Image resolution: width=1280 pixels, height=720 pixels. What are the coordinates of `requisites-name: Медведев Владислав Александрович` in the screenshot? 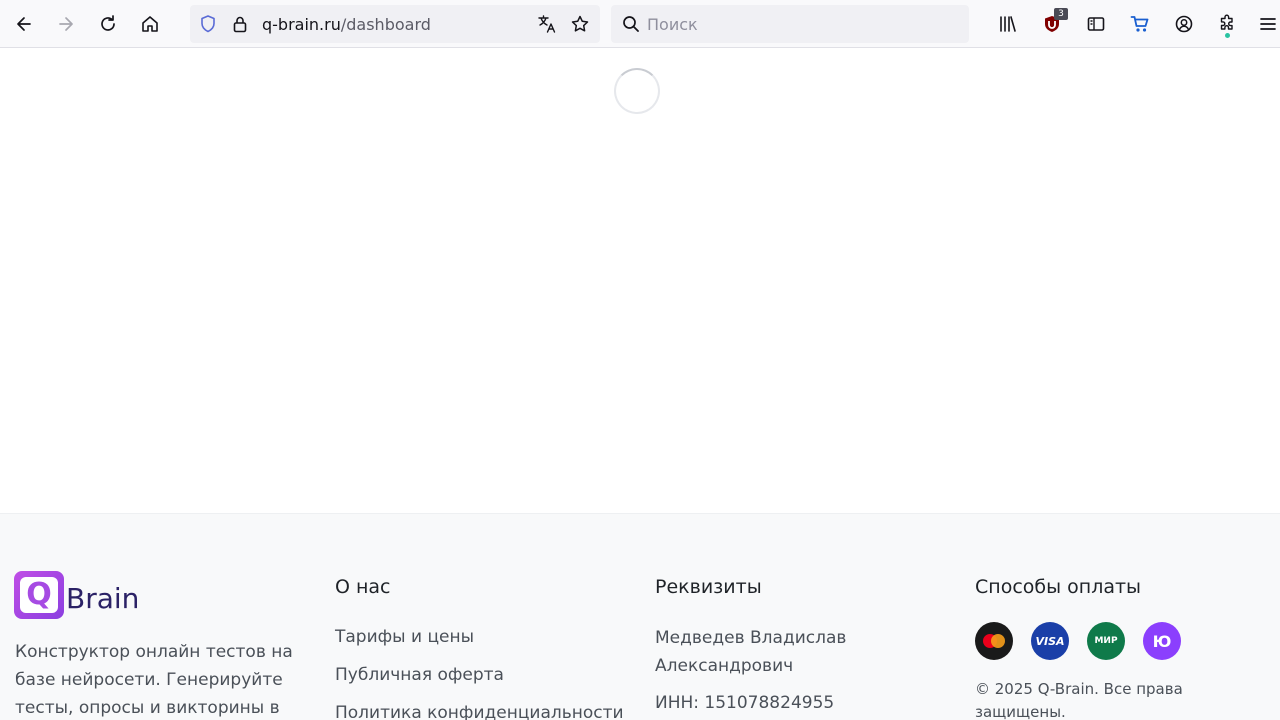 It's located at (751, 652).